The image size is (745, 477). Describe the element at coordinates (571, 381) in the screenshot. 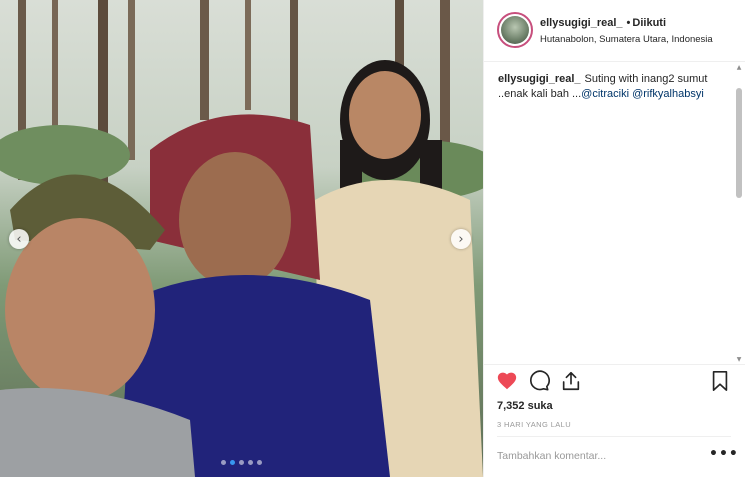

I see `share-icon` at that location.